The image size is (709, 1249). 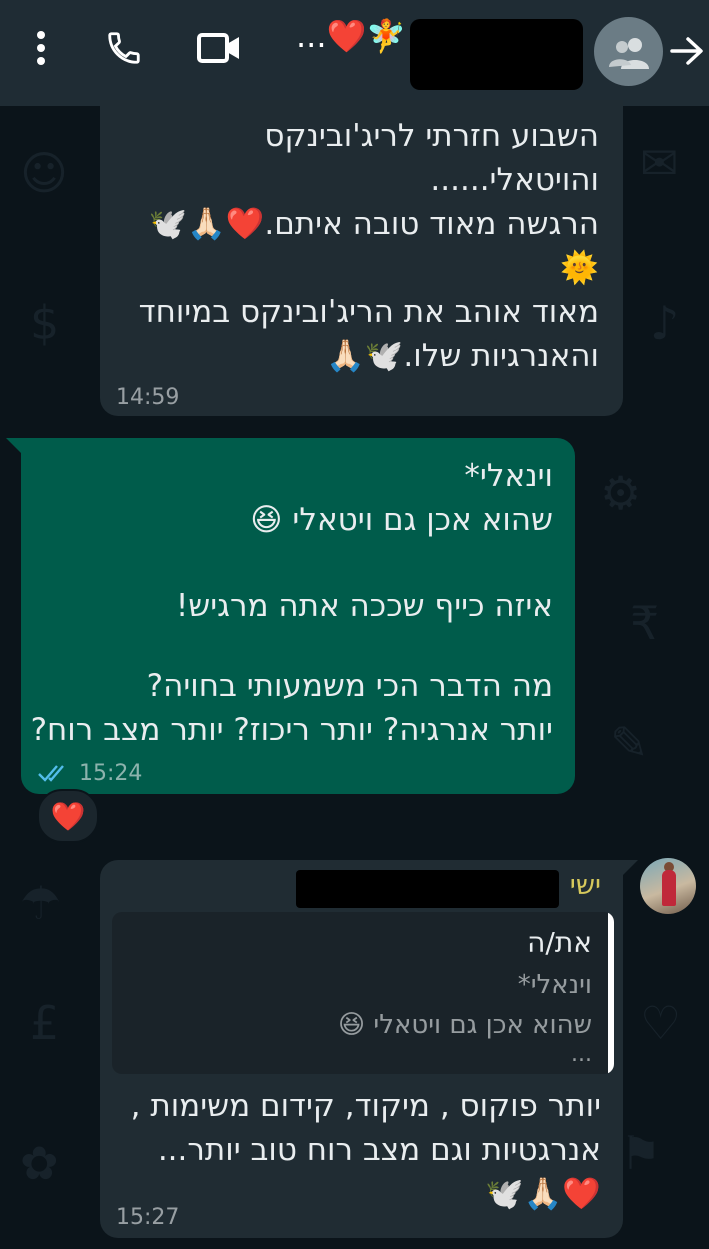 What do you see at coordinates (585, 885) in the screenshot?
I see `sender-name: ישי` at bounding box center [585, 885].